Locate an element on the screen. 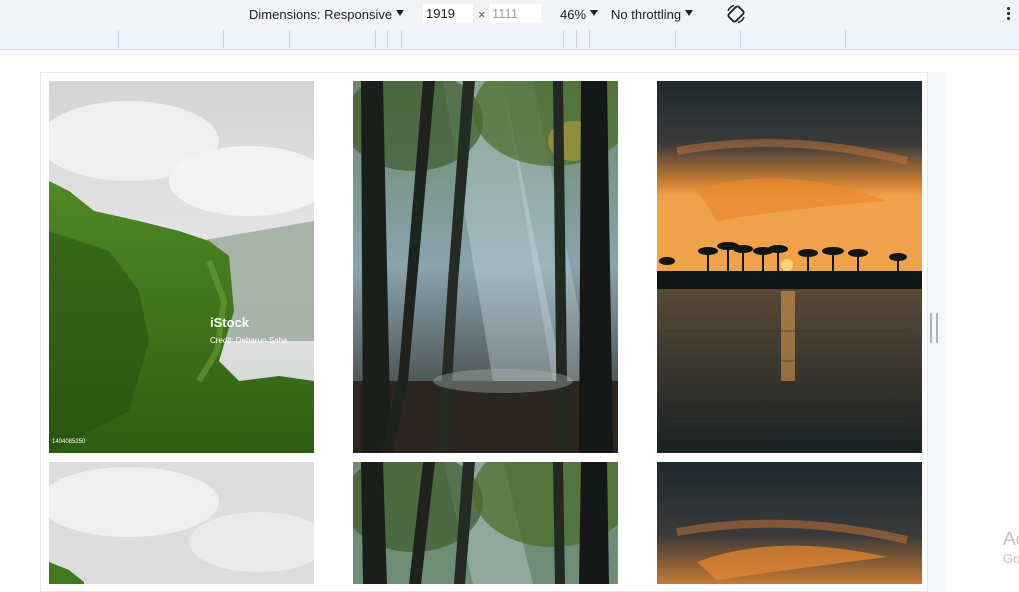 The width and height of the screenshot is (1019, 592). stock-id-text: 1404085250 is located at coordinates (69, 442).